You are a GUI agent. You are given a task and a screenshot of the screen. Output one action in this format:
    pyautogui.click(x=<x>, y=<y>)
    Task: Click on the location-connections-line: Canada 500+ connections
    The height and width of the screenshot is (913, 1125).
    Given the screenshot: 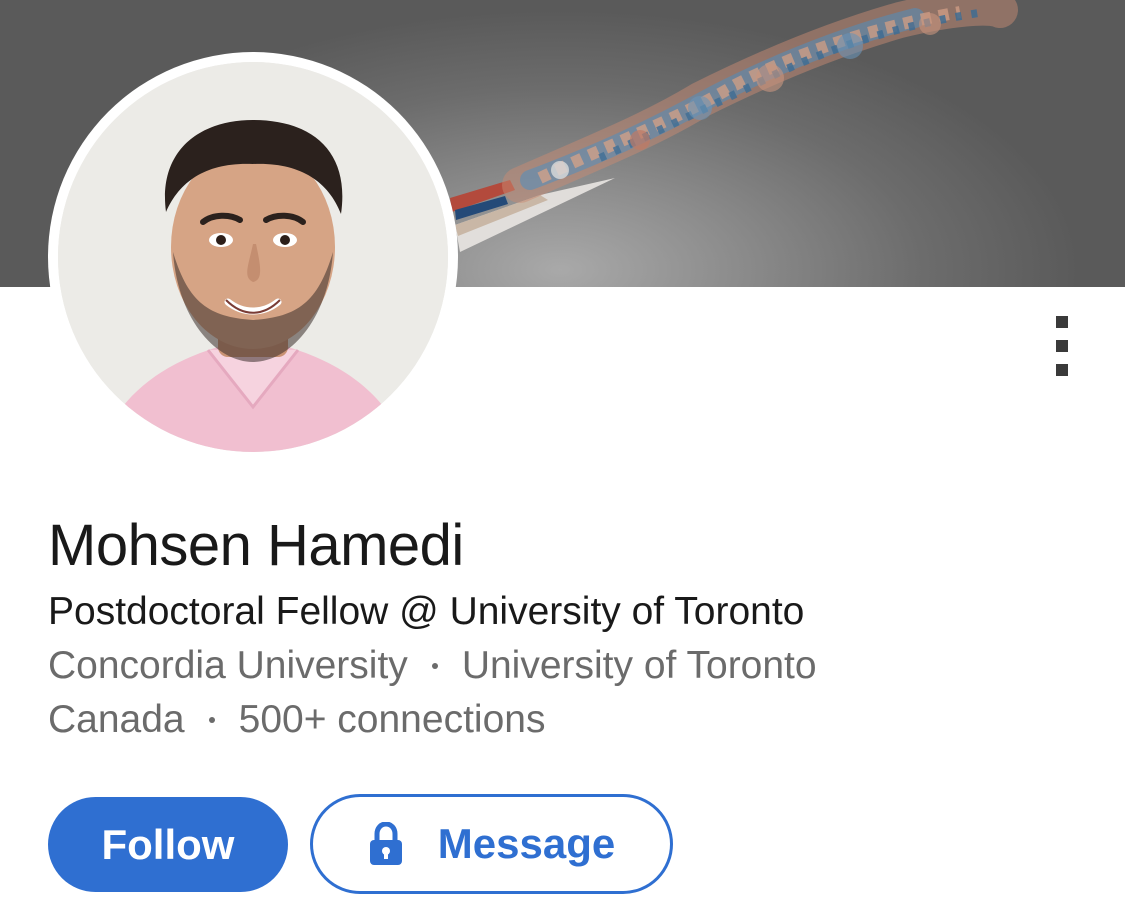 What is the action you would take?
    pyautogui.click(x=296, y=720)
    